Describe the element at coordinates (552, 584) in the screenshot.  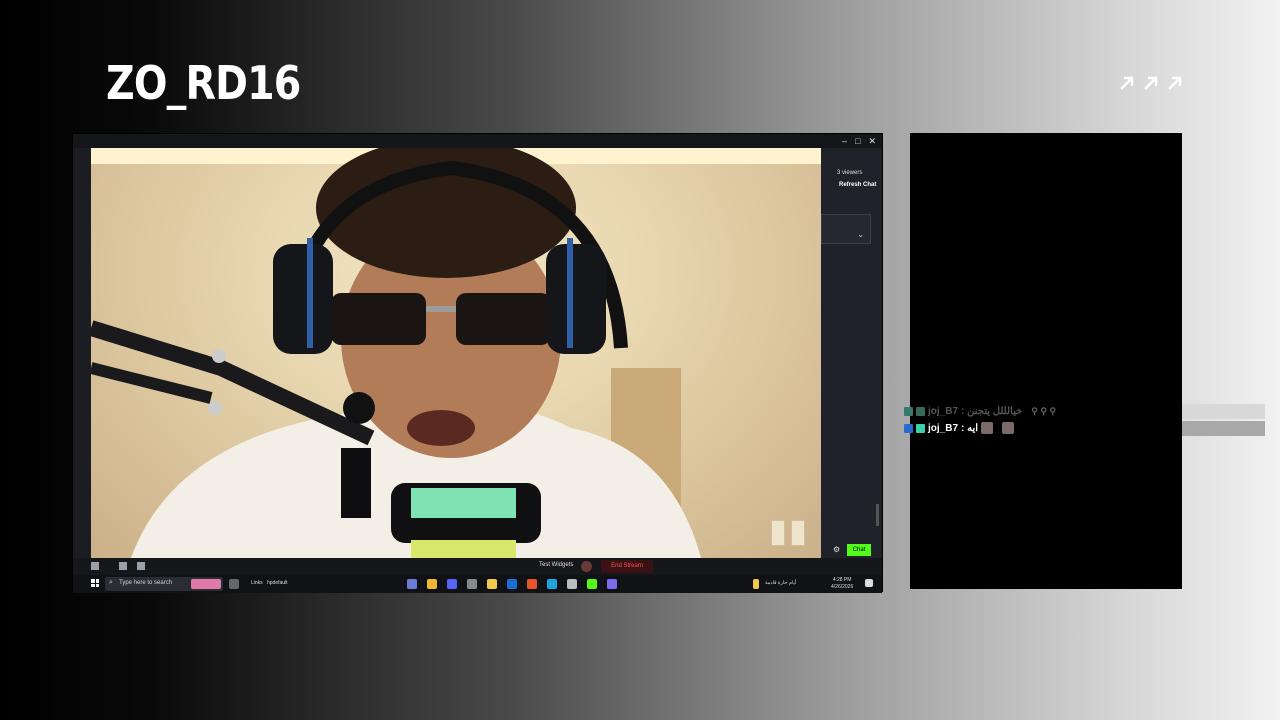
I see `edge-icon` at that location.